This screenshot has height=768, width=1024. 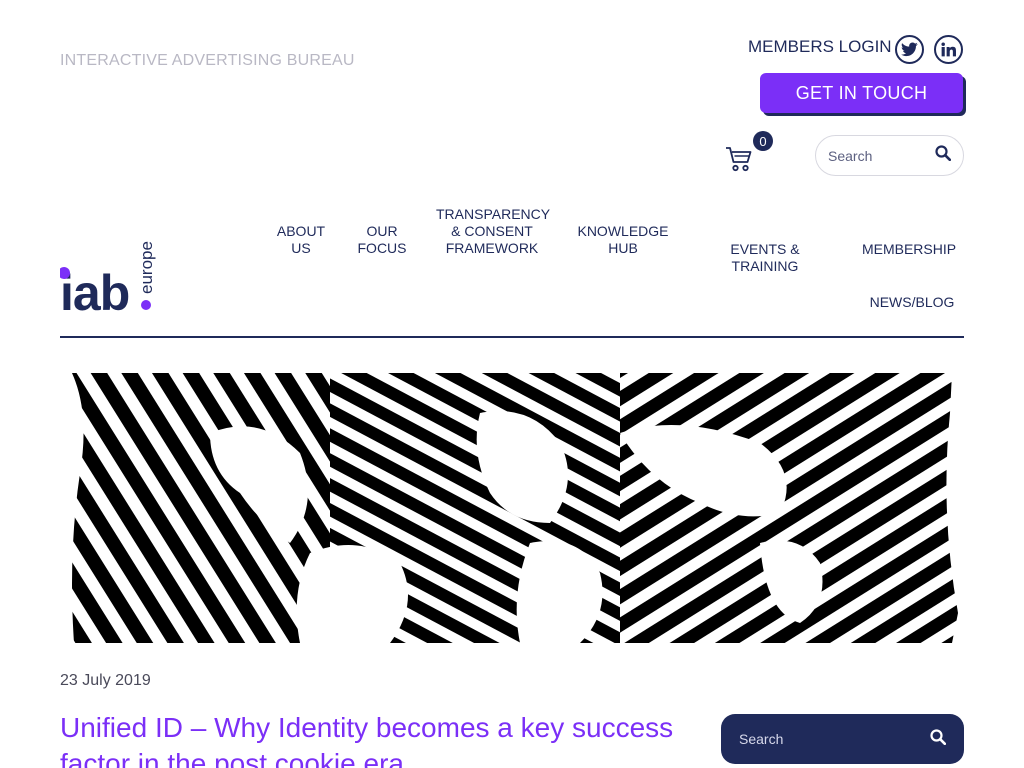 I want to click on iab-europe-logo: iab europe, so click(x=109, y=275).